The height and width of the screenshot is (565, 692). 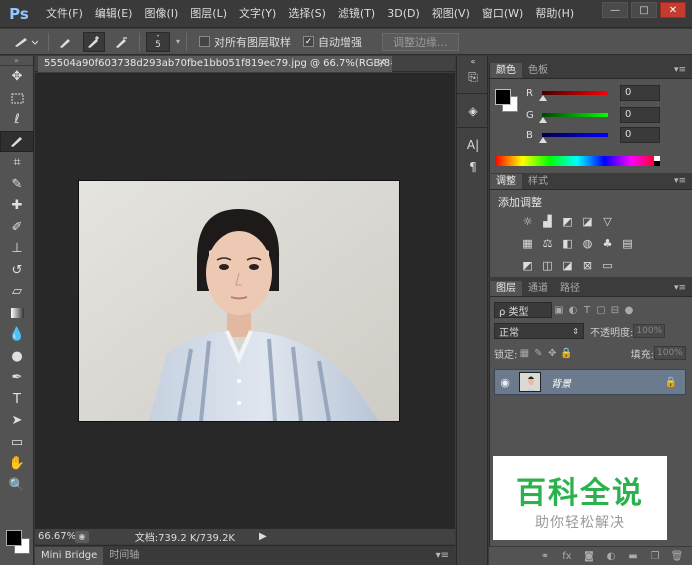 I want to click on levels-icon: ▟, so click(x=547, y=221).